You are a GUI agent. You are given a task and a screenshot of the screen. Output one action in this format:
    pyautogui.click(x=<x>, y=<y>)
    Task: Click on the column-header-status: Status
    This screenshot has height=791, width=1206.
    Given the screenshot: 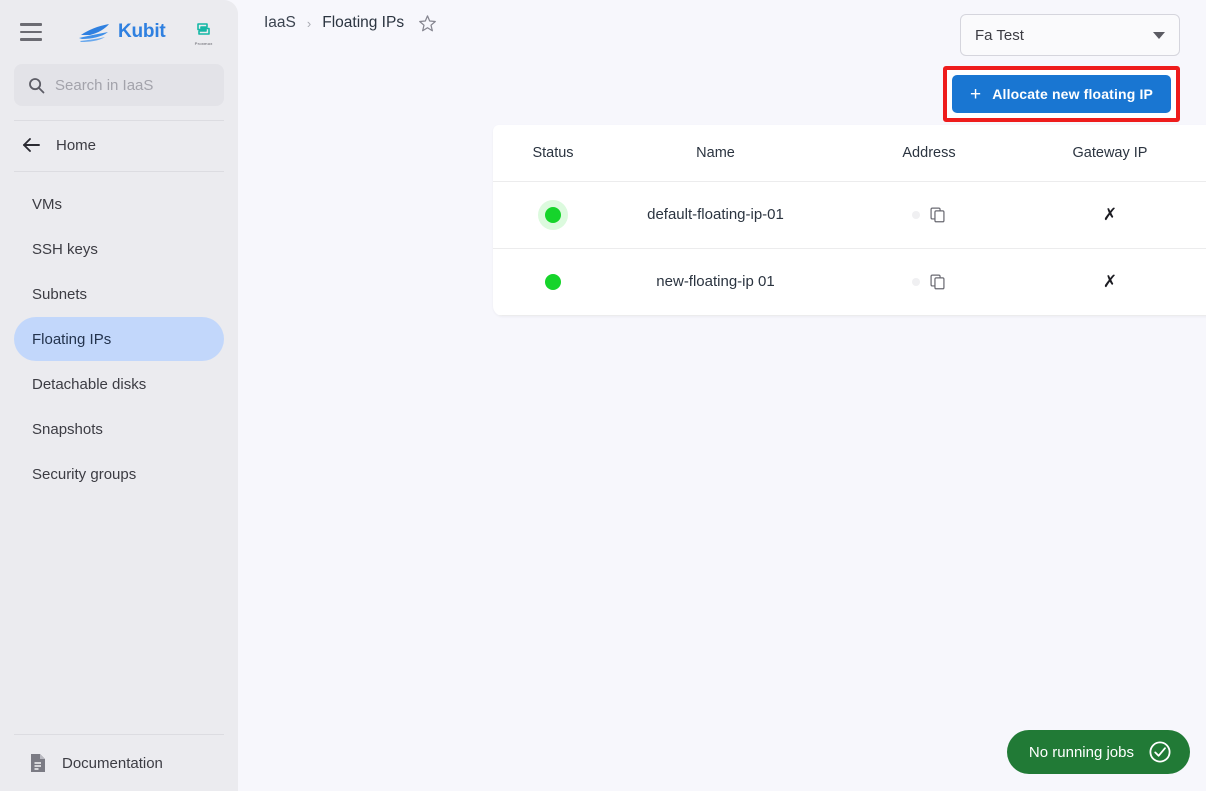 What is the action you would take?
    pyautogui.click(x=553, y=153)
    